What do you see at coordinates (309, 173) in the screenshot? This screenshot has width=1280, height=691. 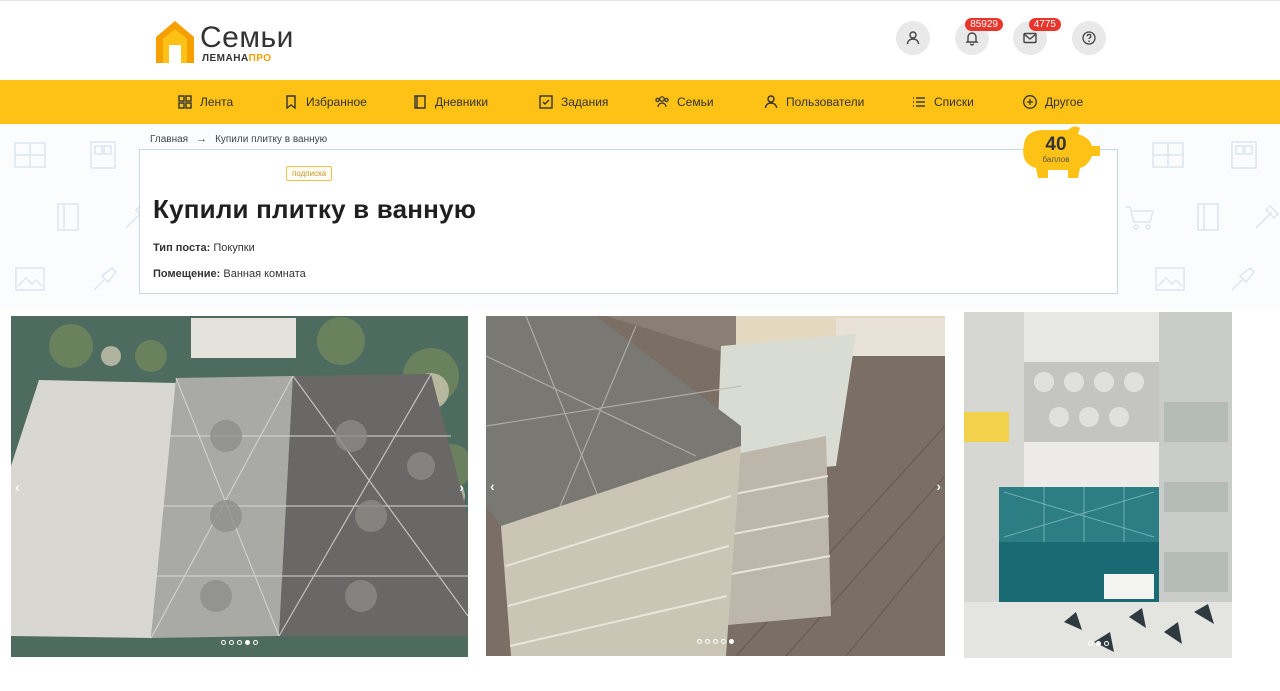 I see `subscription-tag: подписка` at bounding box center [309, 173].